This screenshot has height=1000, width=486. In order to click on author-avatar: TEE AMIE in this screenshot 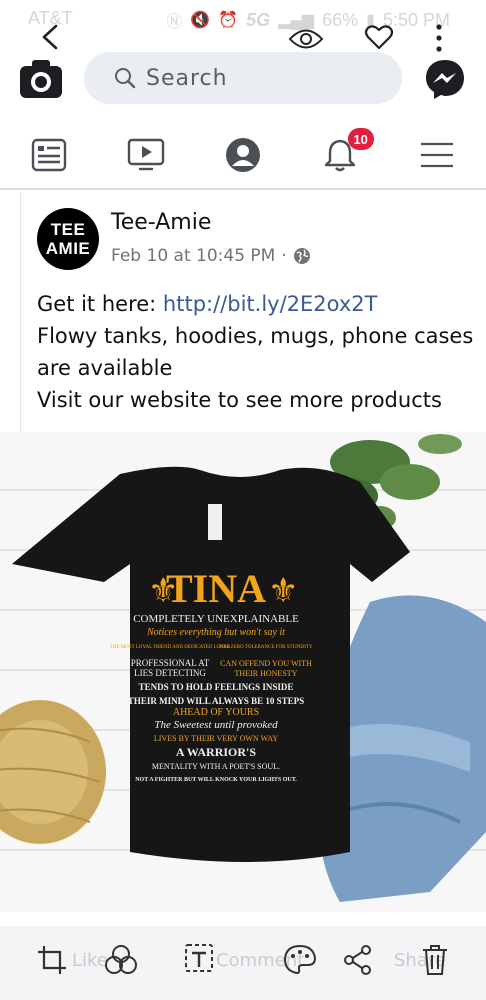, I will do `click(68, 239)`.